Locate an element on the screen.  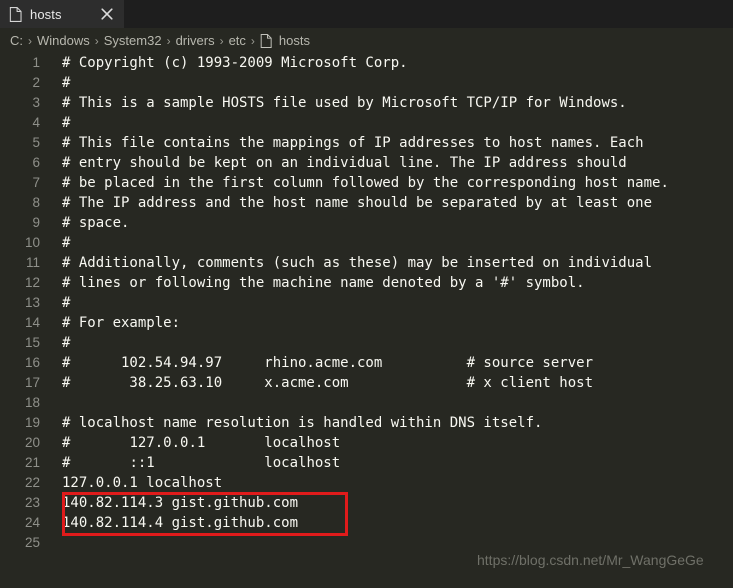
line-content: 140.82.114.4 gist.github.com is located at coordinates (386, 523).